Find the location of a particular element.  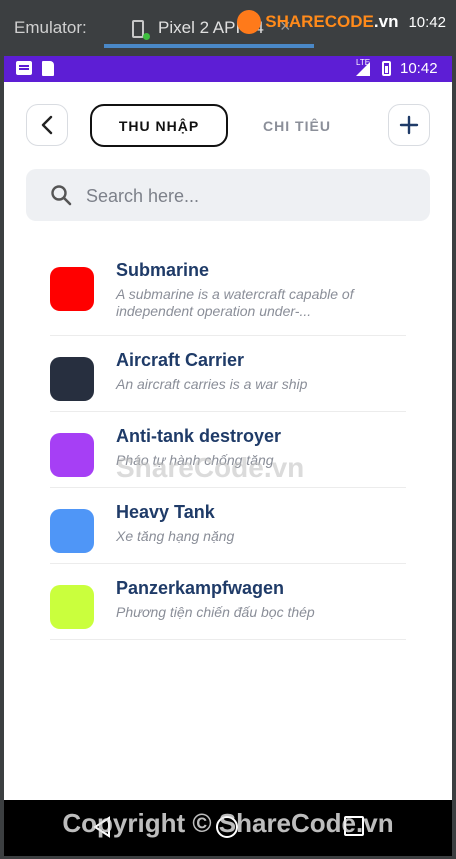

item-description: Phương tiện chiến đấu bọc thép is located at coordinates (215, 612).